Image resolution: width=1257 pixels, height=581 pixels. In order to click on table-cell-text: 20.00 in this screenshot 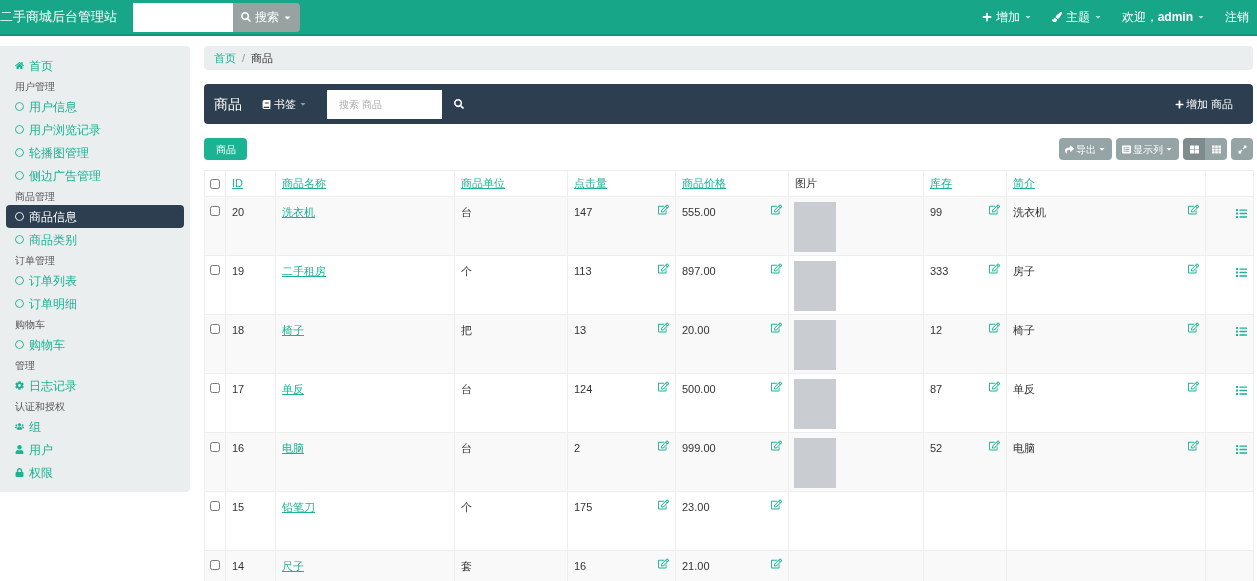, I will do `click(696, 330)`.